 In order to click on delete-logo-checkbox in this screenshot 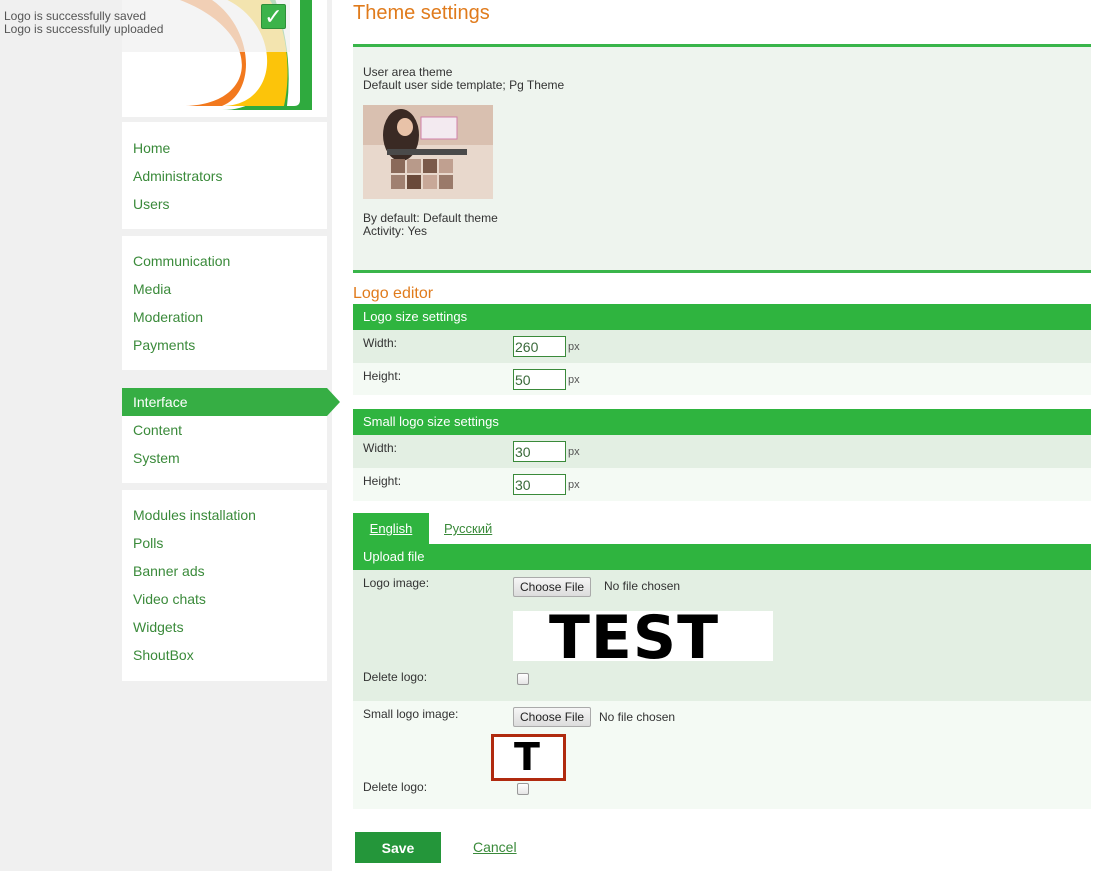, I will do `click(523, 679)`.